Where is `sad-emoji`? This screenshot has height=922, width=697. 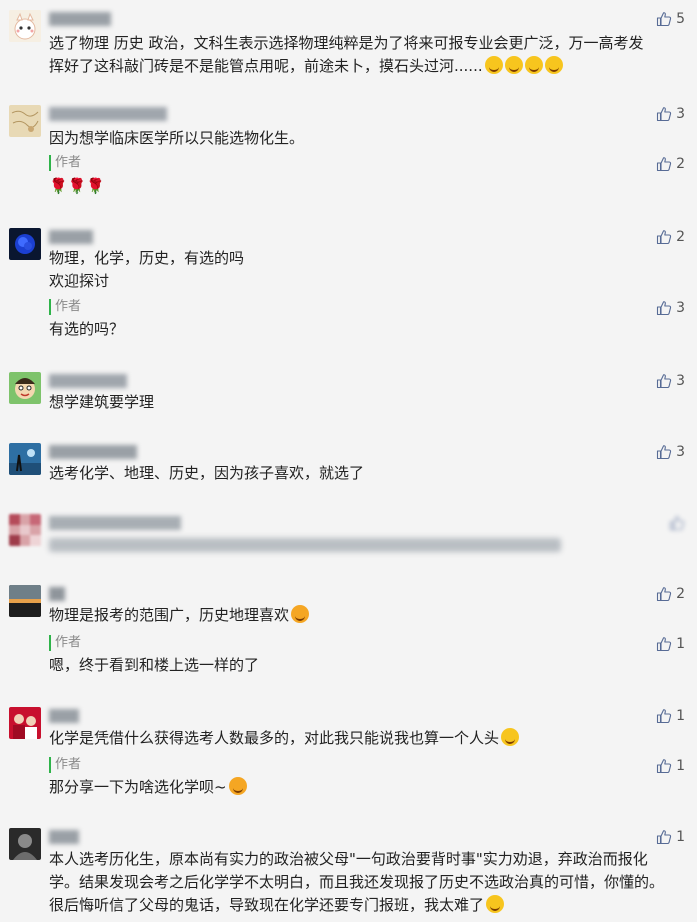
sad-emoji is located at coordinates (495, 904).